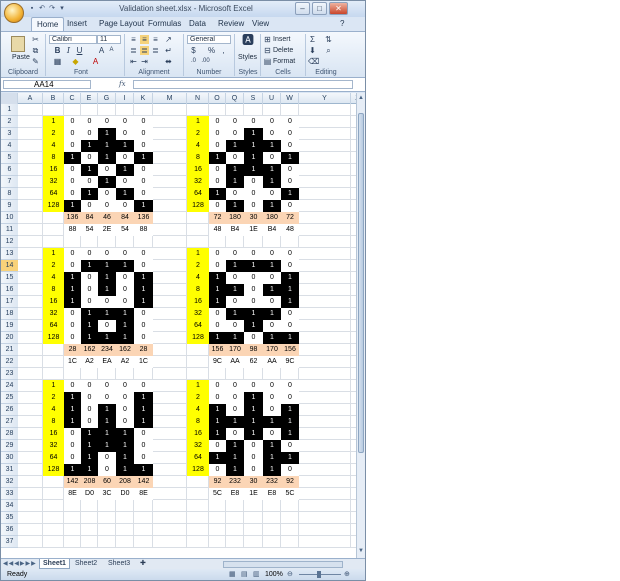 This screenshot has height=581, width=620. What do you see at coordinates (9, 446) in the screenshot?
I see `row-header: 29` at bounding box center [9, 446].